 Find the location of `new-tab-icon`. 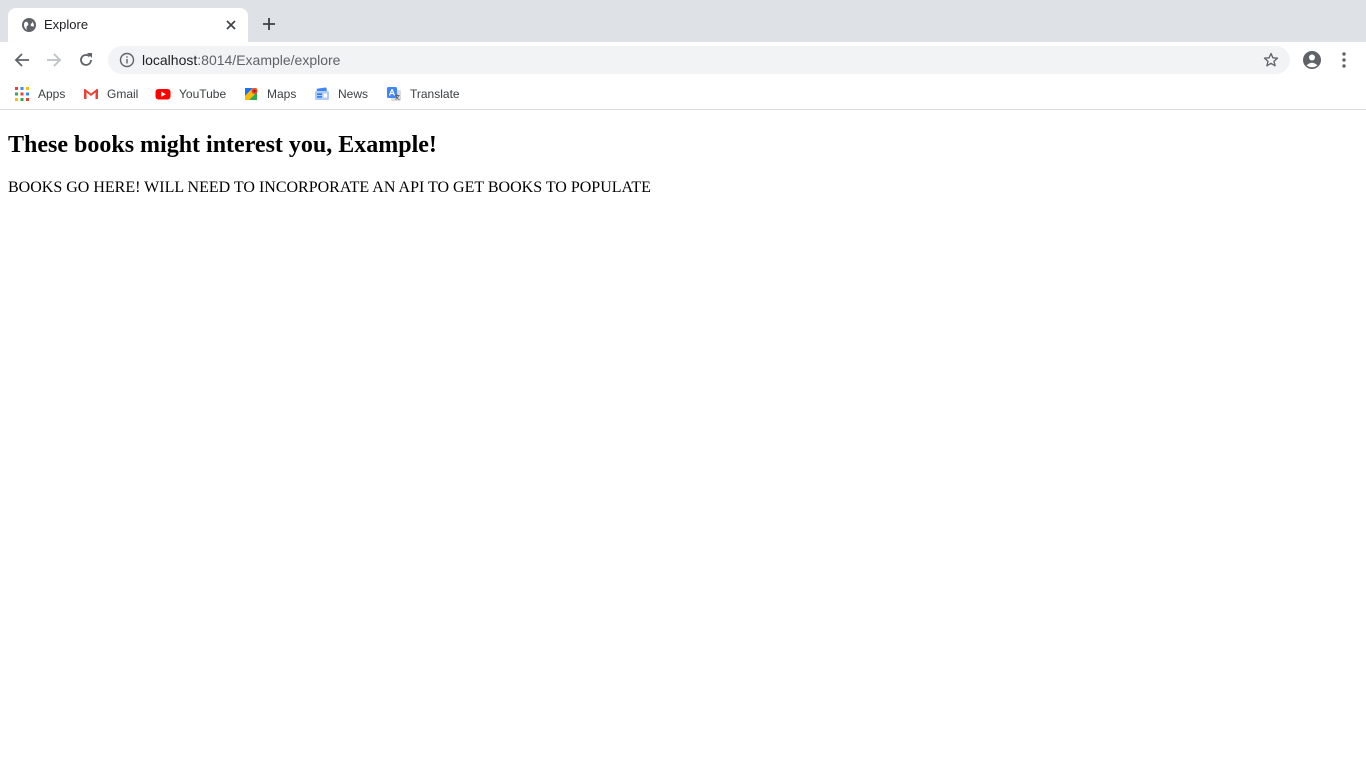

new-tab-icon is located at coordinates (269, 24).